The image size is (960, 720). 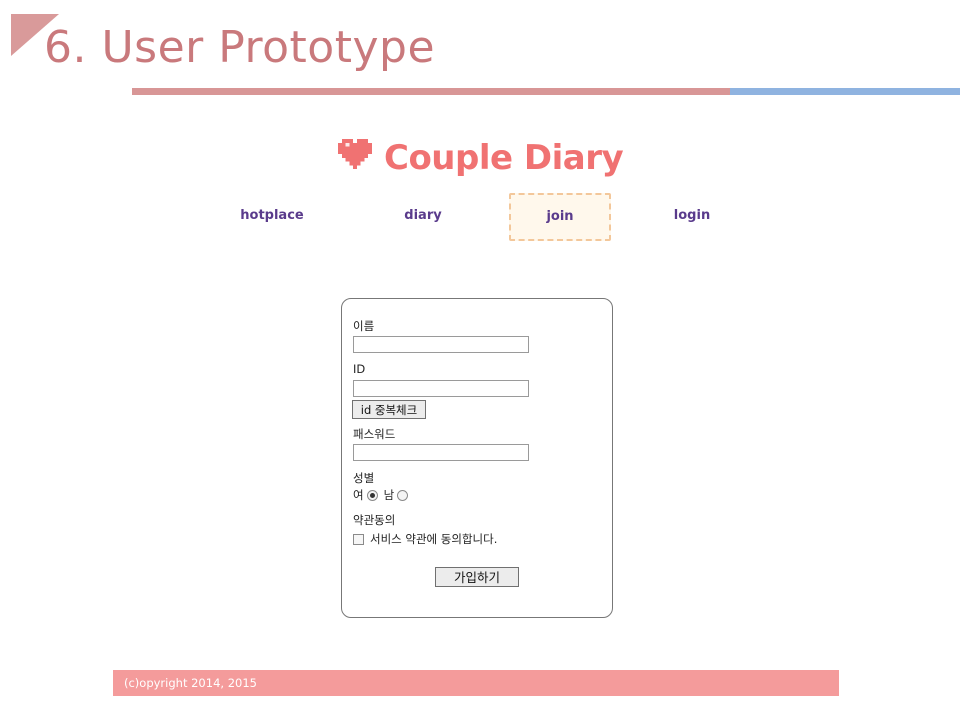 I want to click on gender-female-label: 여, so click(x=358, y=495).